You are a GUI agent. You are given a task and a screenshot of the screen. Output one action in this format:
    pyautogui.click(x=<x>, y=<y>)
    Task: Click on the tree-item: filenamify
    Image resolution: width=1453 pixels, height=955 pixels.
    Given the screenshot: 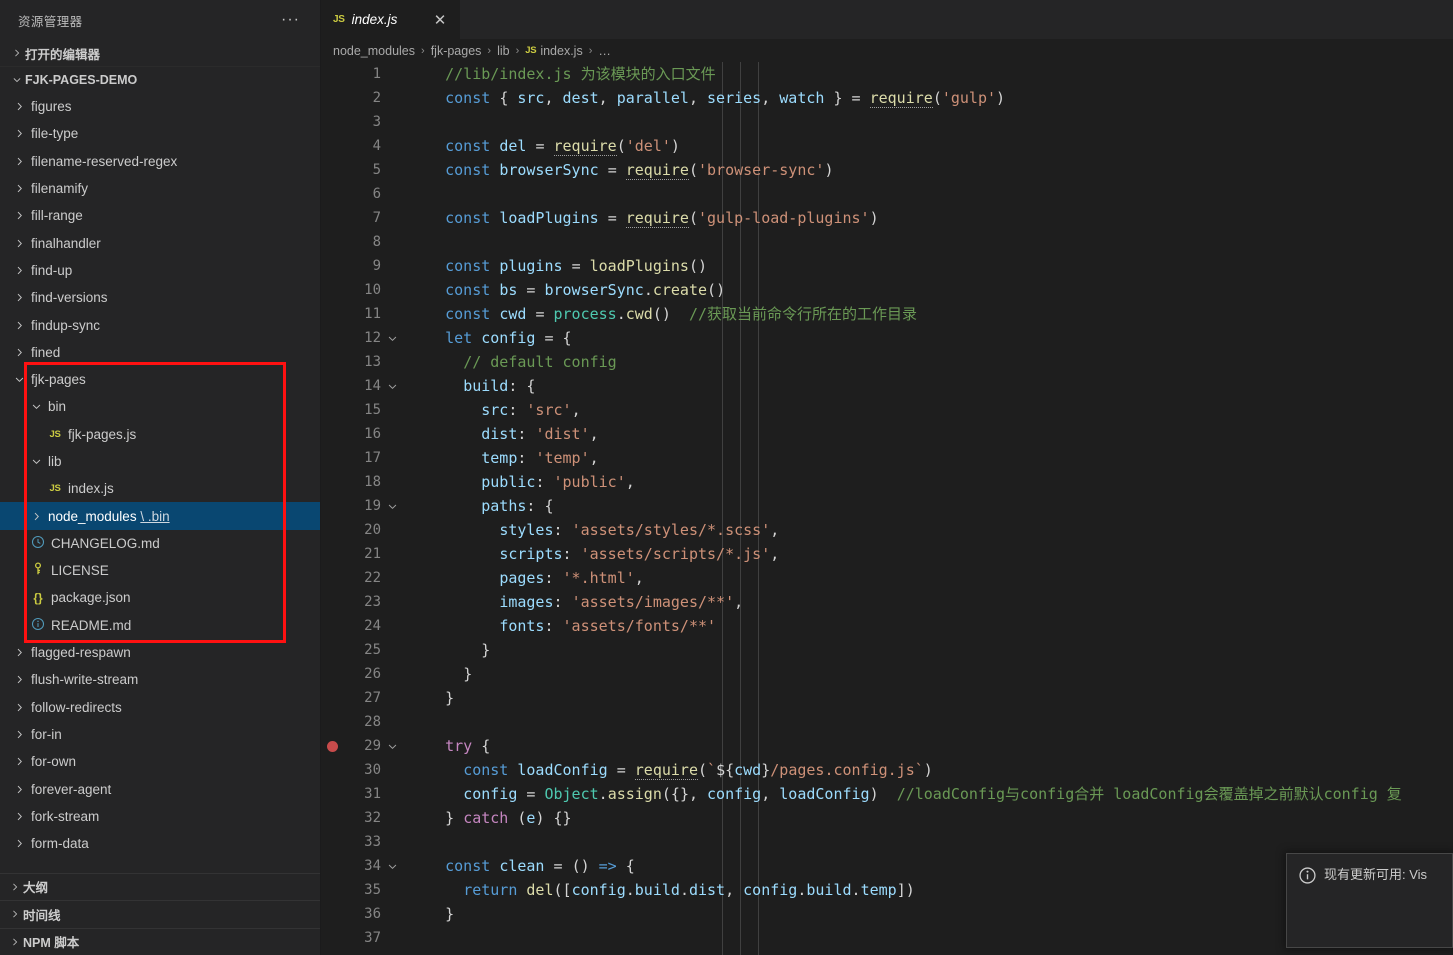 What is the action you would take?
    pyautogui.click(x=160, y=188)
    